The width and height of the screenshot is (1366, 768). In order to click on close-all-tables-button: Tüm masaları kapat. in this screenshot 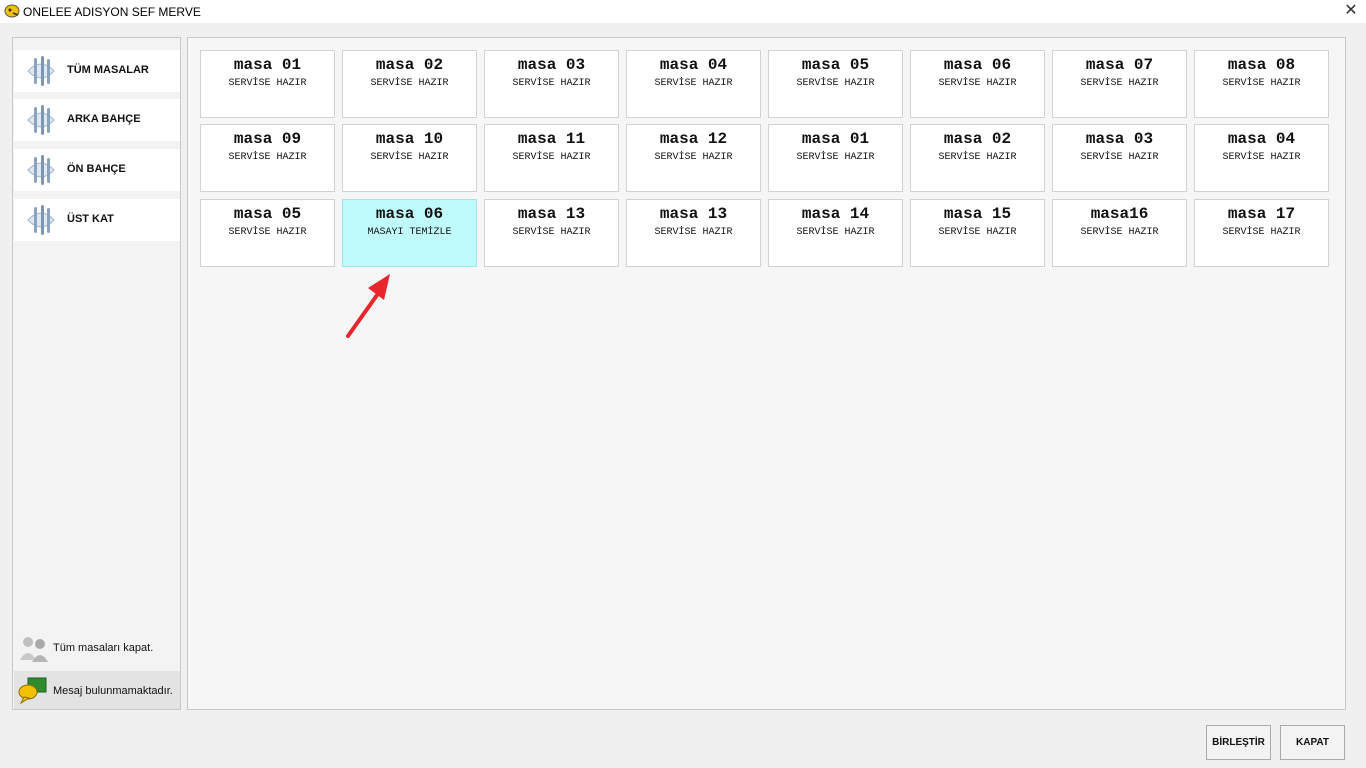, I will do `click(97, 649)`.